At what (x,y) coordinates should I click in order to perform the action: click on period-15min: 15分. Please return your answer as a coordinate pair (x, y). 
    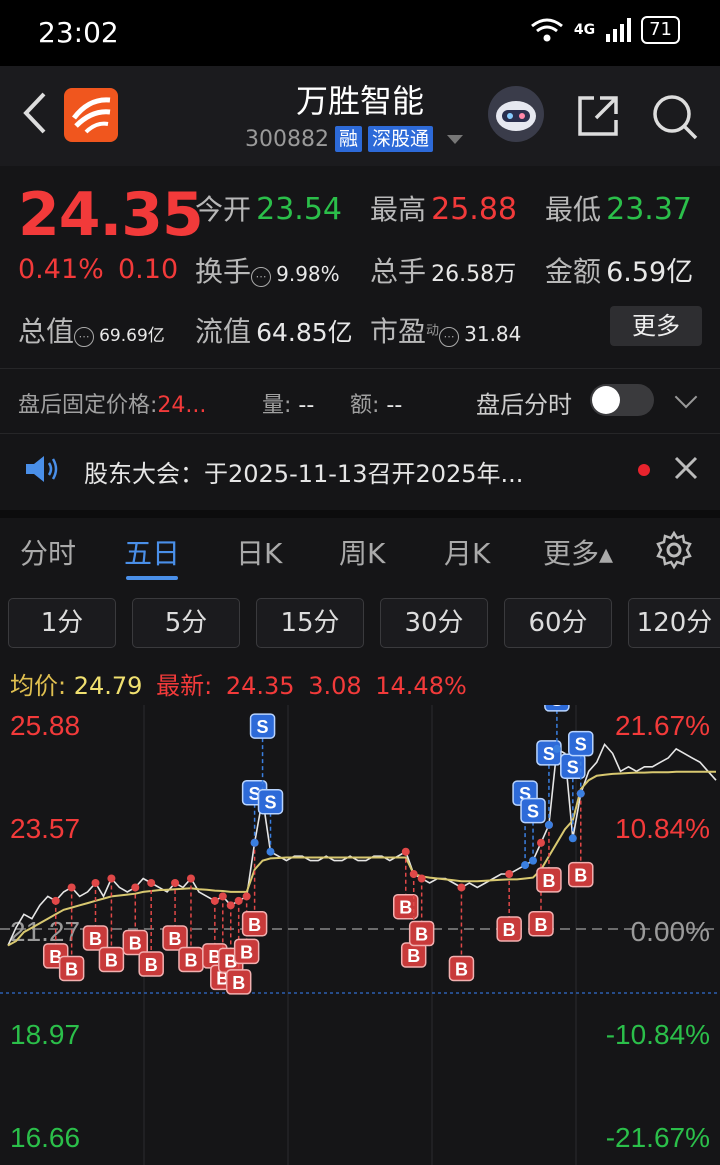
    Looking at the image, I should click on (310, 623).